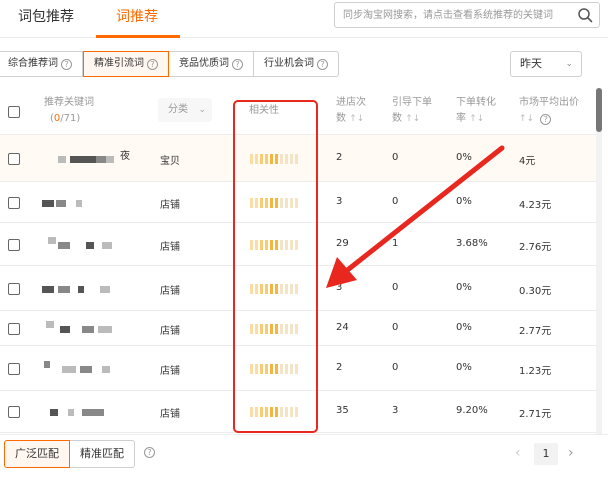  Describe the element at coordinates (339, 287) in the screenshot. I see `cell-visits: 3` at that location.